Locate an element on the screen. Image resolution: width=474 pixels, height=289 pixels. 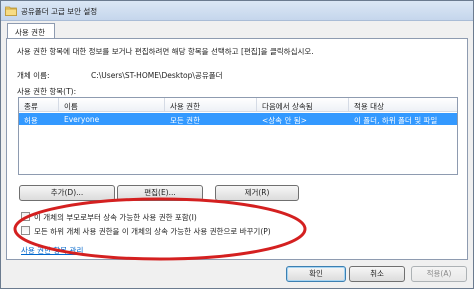
object-name-value: C:\Users\ST-HOME\Desktop\공유폴더 is located at coordinates (157, 75).